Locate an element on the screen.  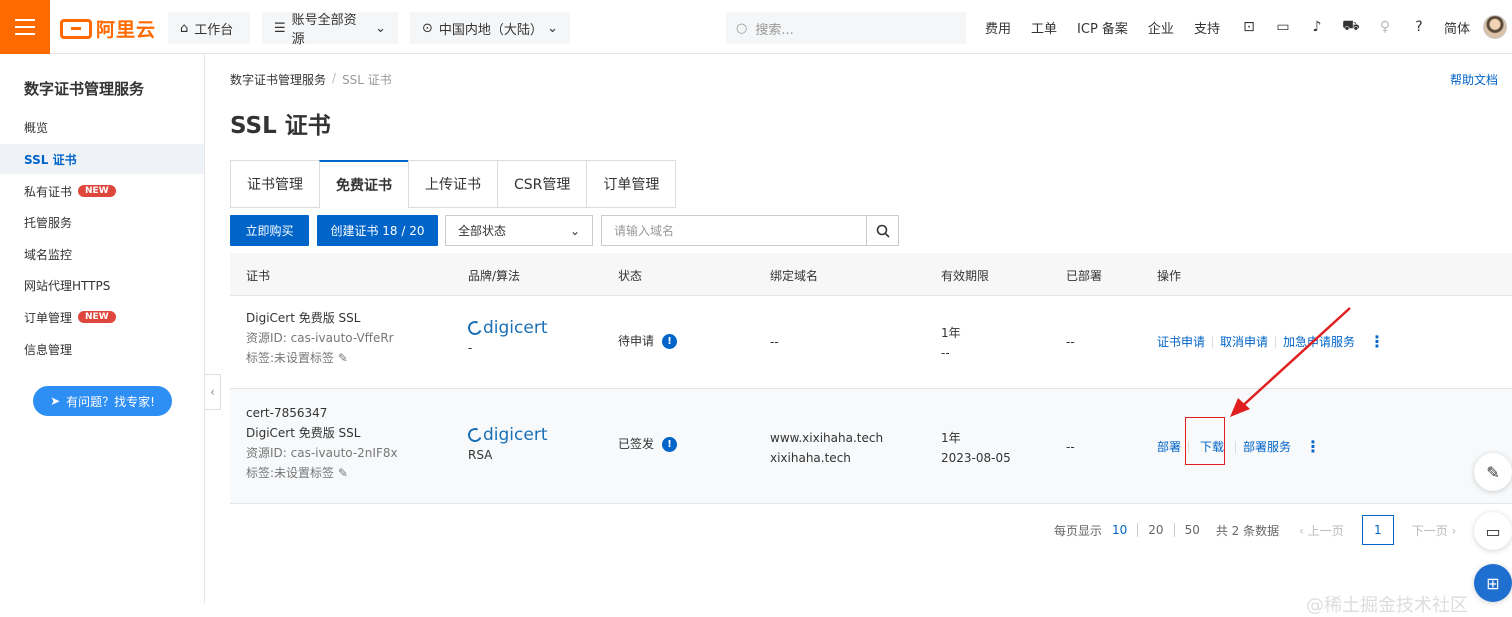
tab-cert-management: 证书管理 is located at coordinates (274, 184).